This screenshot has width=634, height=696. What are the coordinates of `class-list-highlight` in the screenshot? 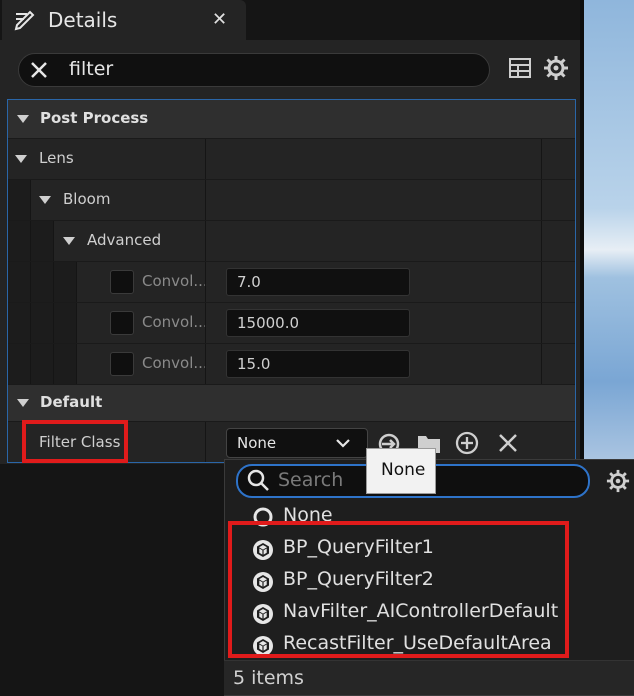 It's located at (398, 589).